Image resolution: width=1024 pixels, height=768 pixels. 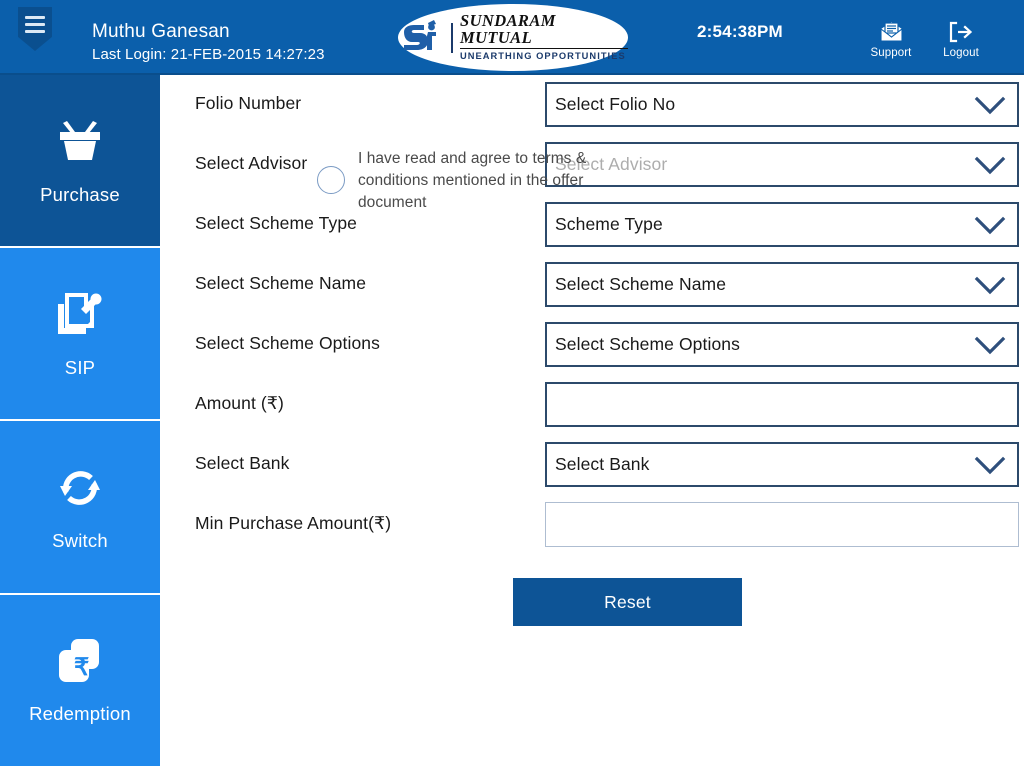 What do you see at coordinates (80, 488) in the screenshot?
I see `refresh-arrows-icon` at bounding box center [80, 488].